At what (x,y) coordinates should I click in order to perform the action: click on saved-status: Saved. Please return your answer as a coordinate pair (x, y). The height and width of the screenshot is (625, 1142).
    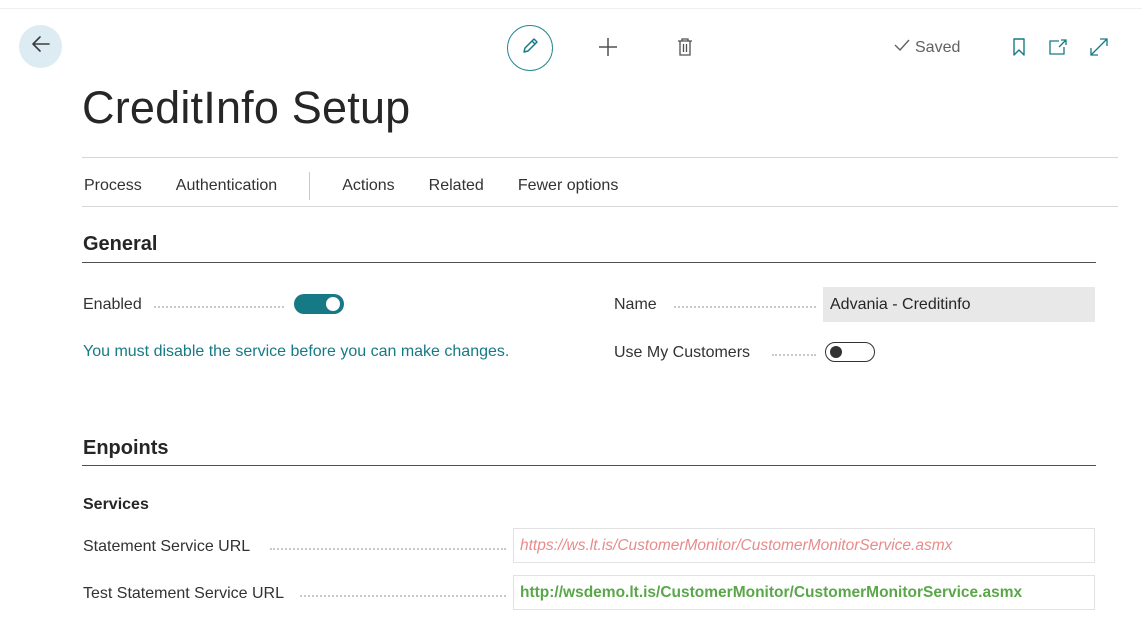
    Looking at the image, I should click on (926, 47).